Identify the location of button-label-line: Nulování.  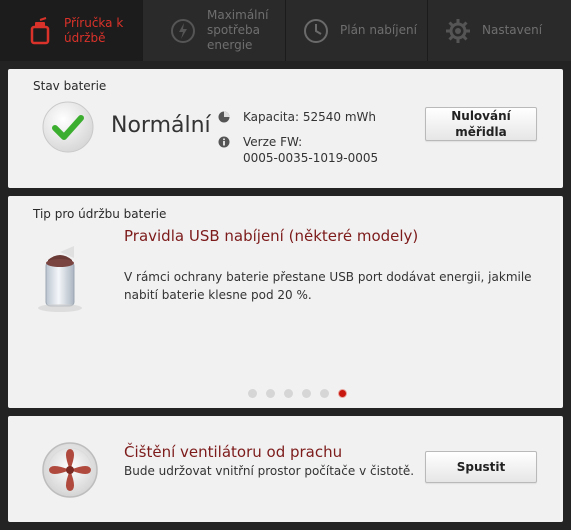
(481, 116).